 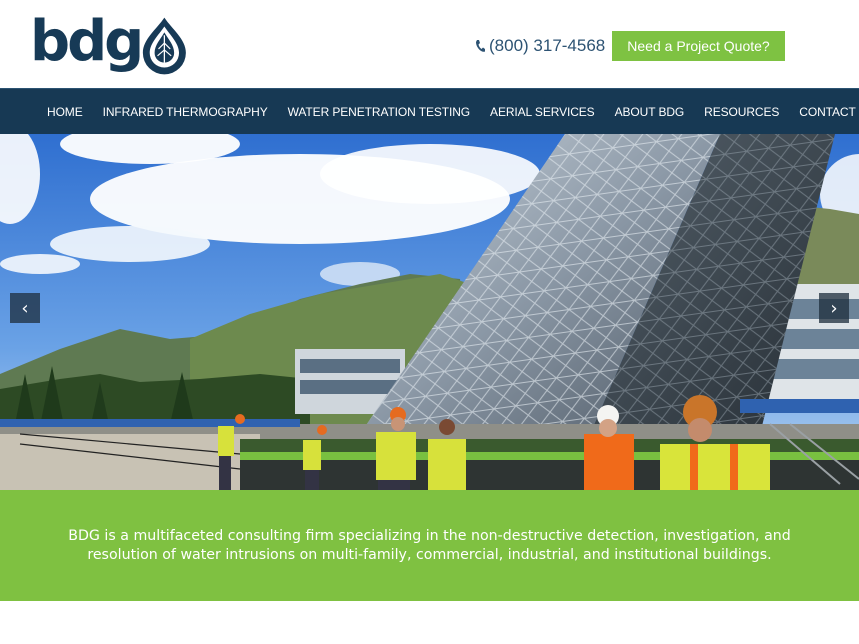 I want to click on project-quote-button: Need a Project Quote?, so click(x=698, y=46).